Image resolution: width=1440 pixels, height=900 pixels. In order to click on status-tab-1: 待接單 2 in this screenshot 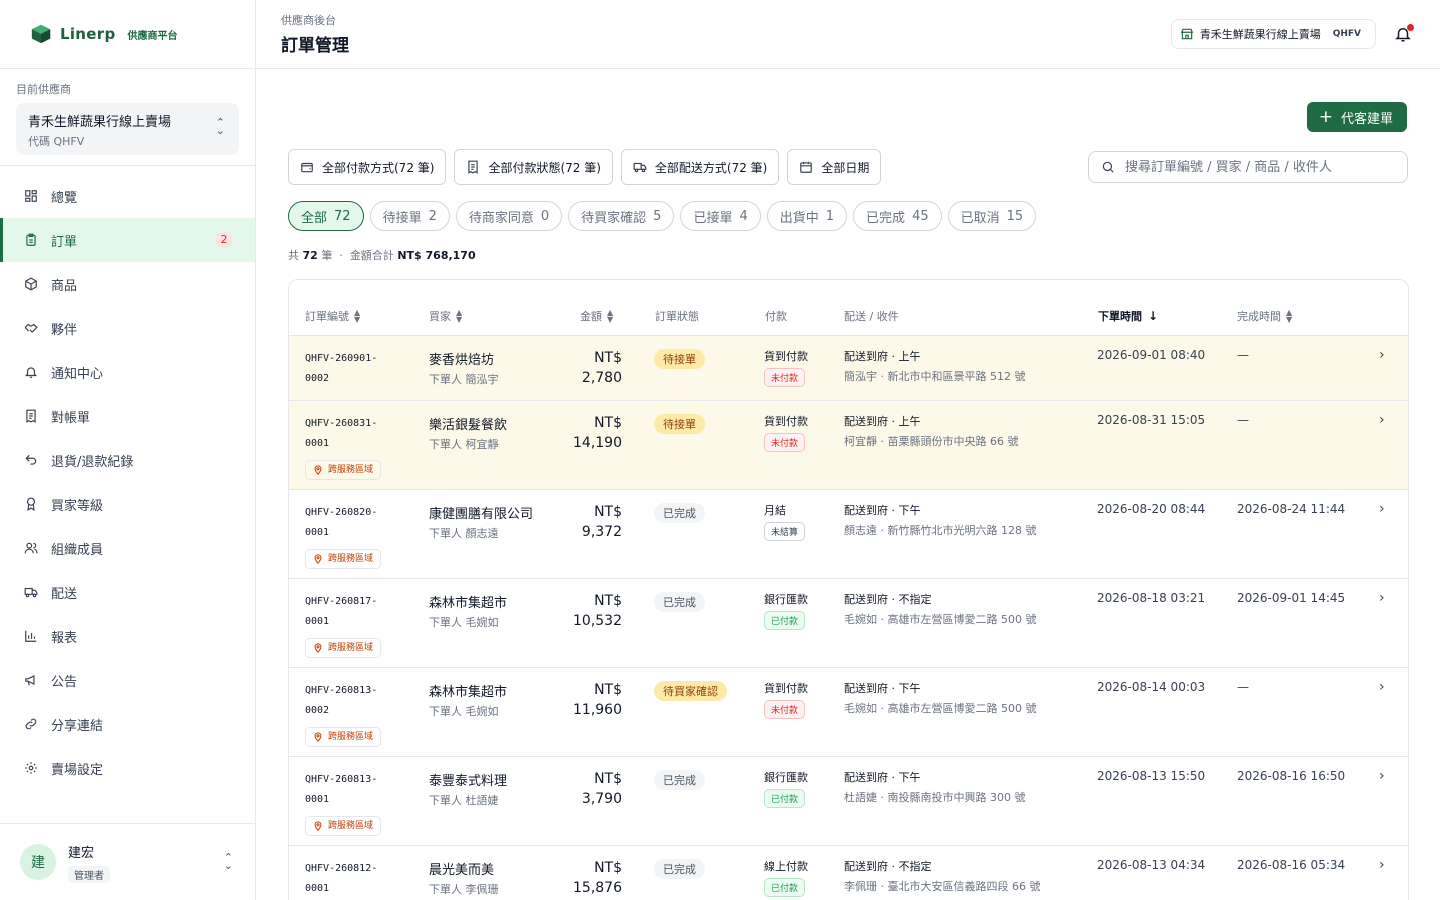, I will do `click(409, 216)`.